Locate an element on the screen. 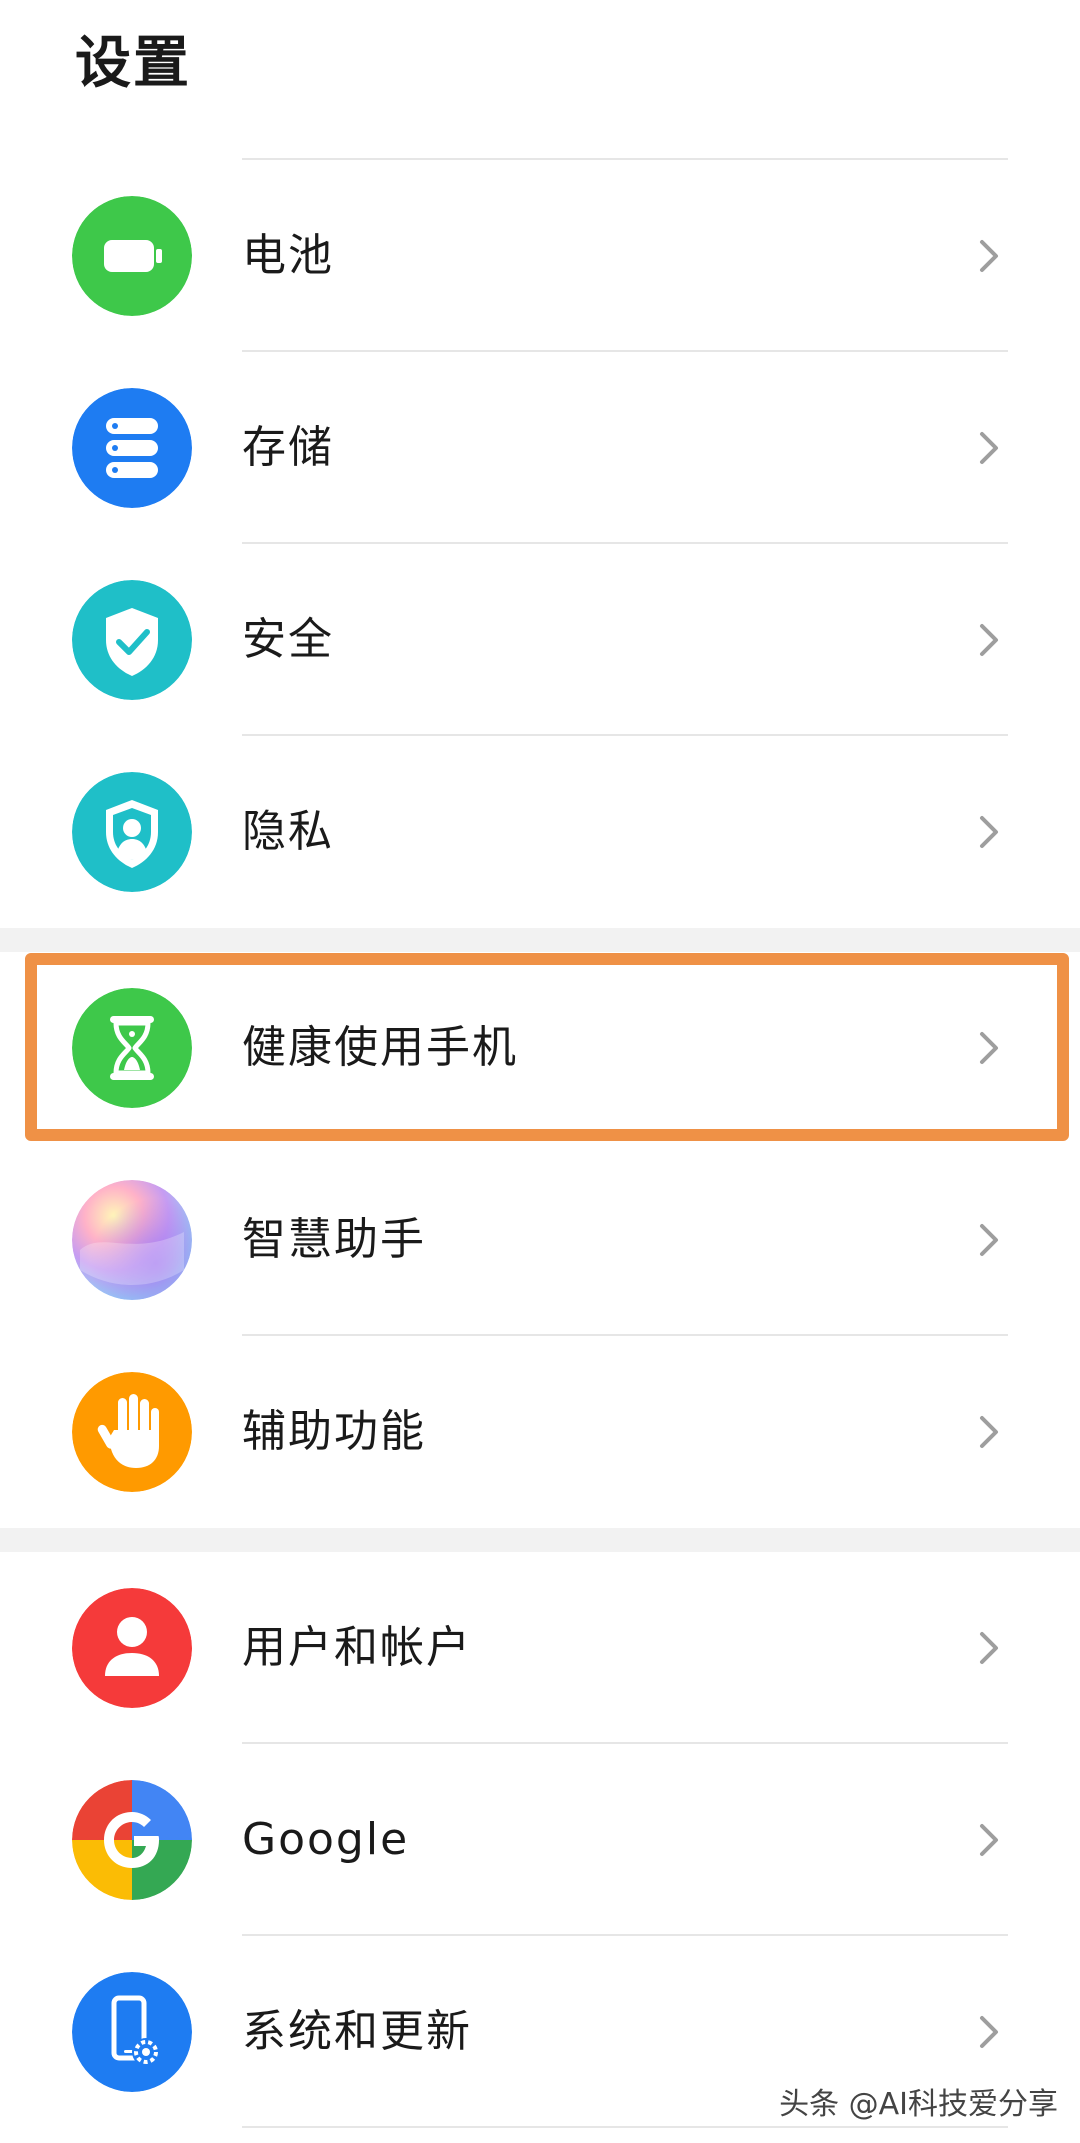 The width and height of the screenshot is (1080, 2143). settings-item-label: 安全 is located at coordinates (288, 639).